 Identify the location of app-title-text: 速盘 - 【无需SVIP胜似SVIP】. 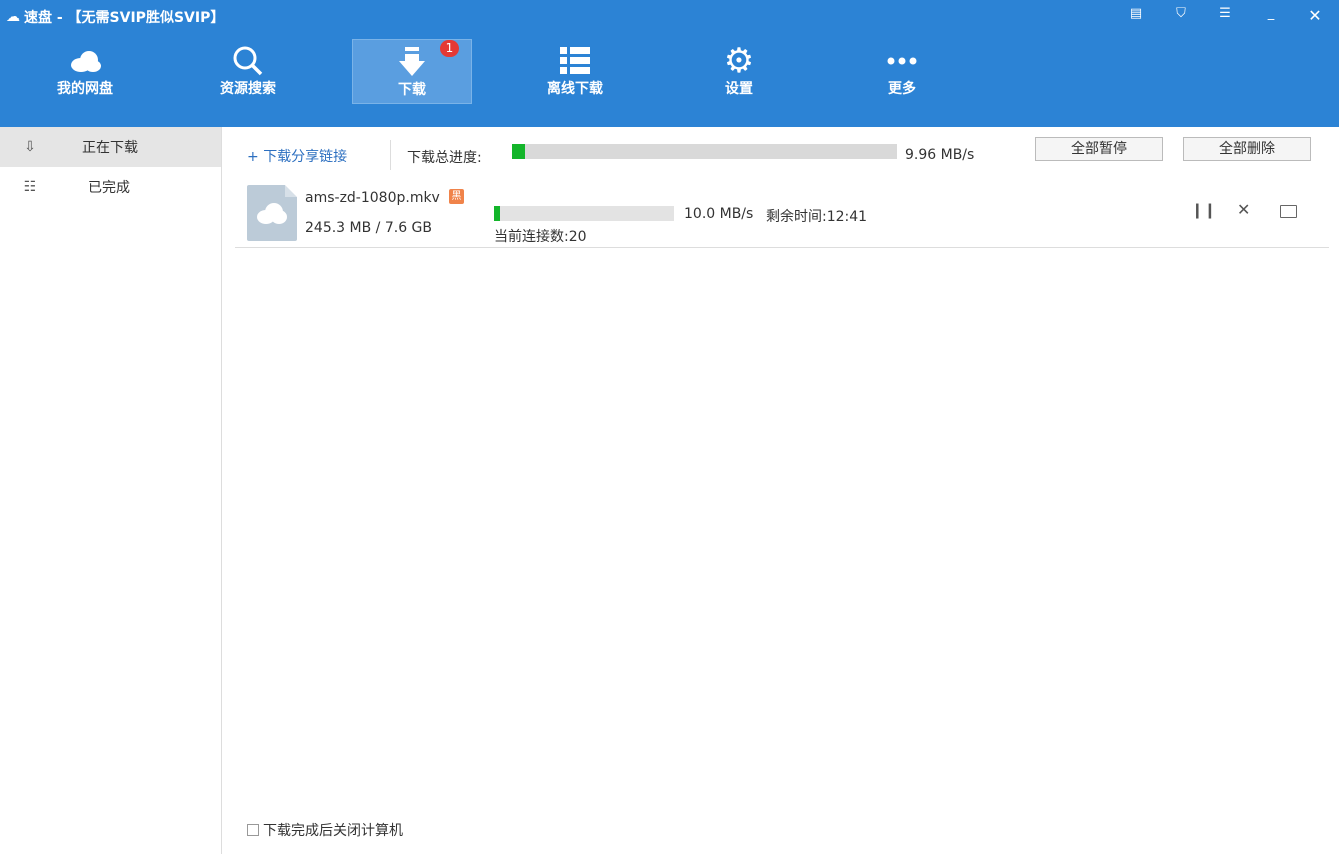
(124, 18).